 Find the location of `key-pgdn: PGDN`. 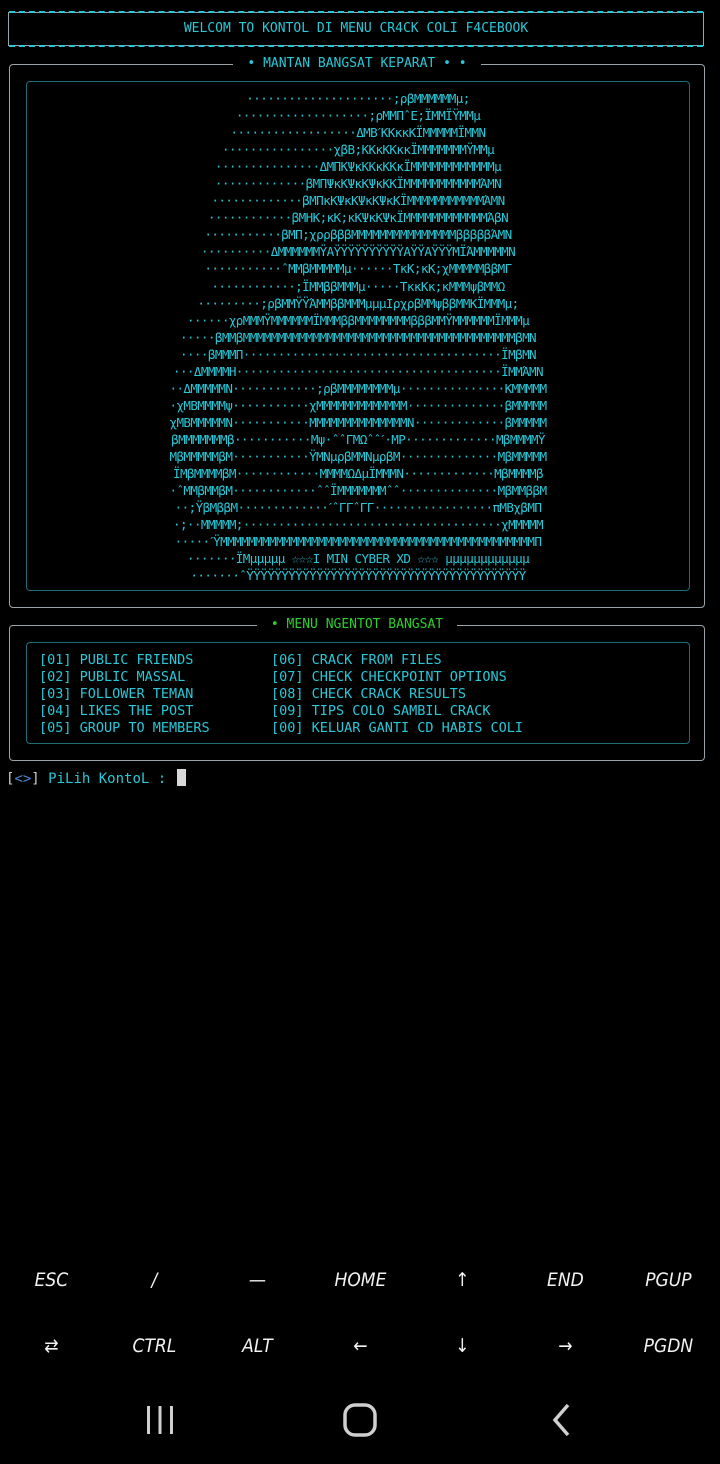

key-pgdn: PGDN is located at coordinates (668, 1346).